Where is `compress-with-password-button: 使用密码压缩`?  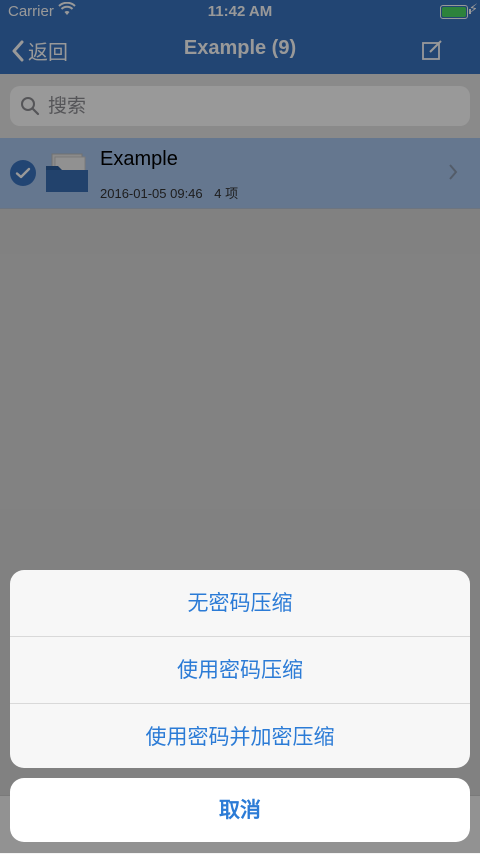 compress-with-password-button: 使用密码压缩 is located at coordinates (240, 670).